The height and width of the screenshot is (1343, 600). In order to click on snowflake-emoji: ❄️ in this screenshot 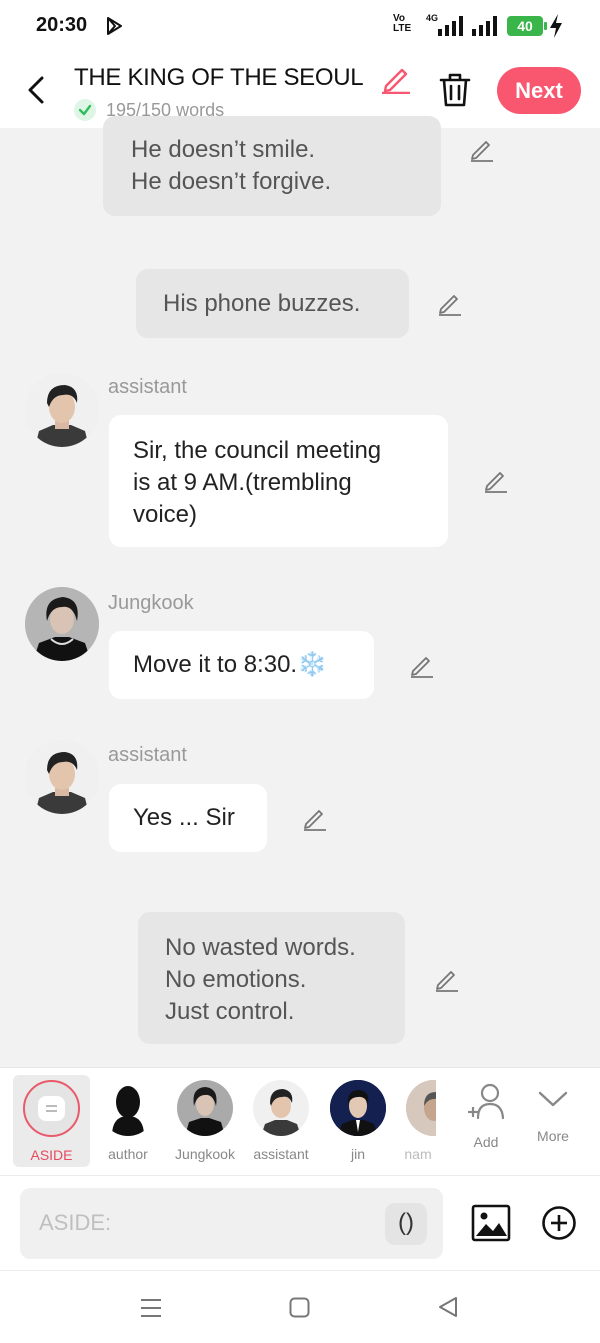, I will do `click(312, 664)`.